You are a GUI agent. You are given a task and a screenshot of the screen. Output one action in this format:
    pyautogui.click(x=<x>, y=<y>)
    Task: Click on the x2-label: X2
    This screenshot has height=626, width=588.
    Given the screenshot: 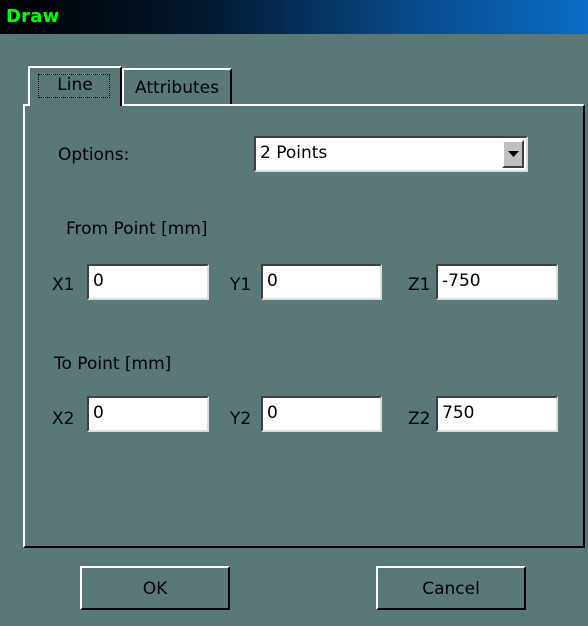 What is the action you would take?
    pyautogui.click(x=63, y=419)
    